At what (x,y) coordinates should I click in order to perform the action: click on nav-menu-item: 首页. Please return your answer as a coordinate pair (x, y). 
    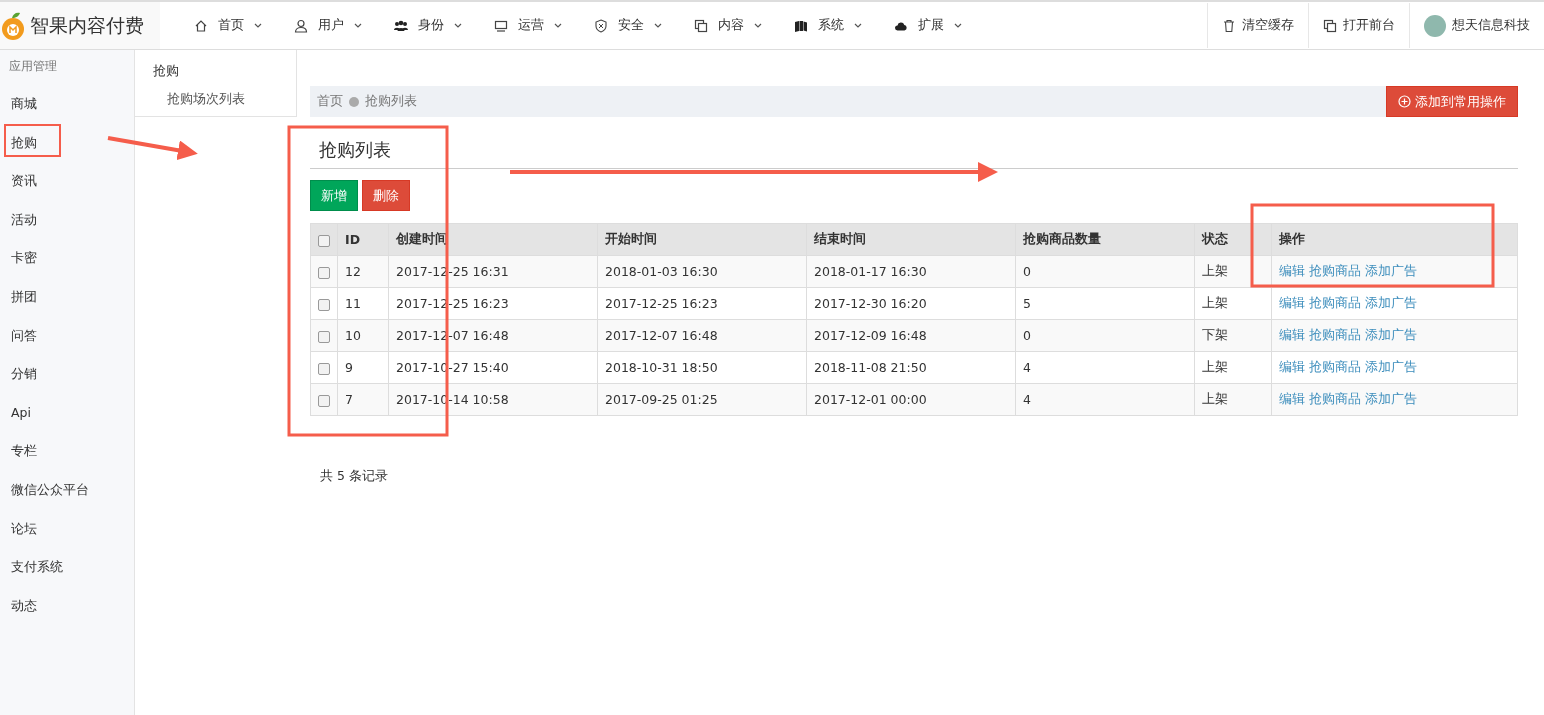
    Looking at the image, I should click on (228, 25).